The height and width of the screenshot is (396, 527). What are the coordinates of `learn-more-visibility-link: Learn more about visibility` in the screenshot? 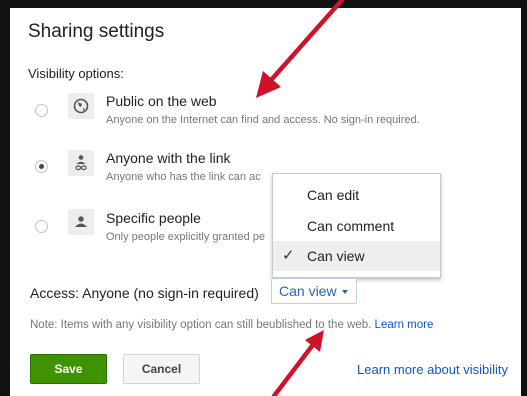 It's located at (432, 369).